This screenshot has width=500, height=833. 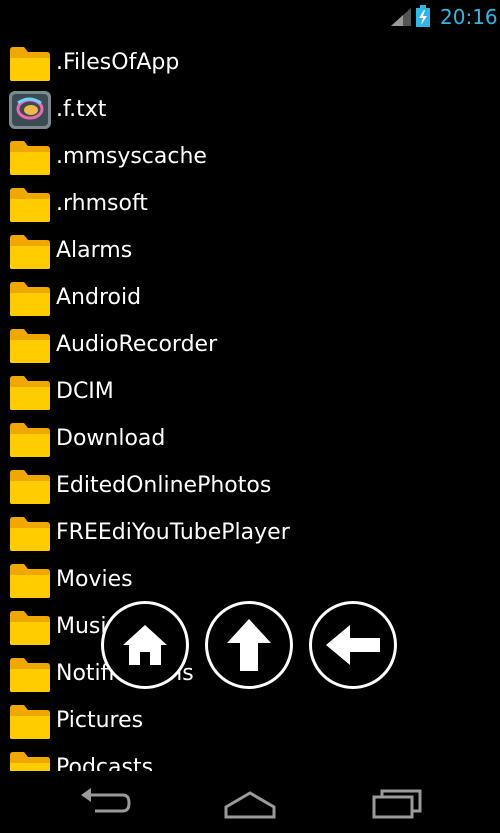 I want to click on file-name: .f.txt, so click(x=81, y=109).